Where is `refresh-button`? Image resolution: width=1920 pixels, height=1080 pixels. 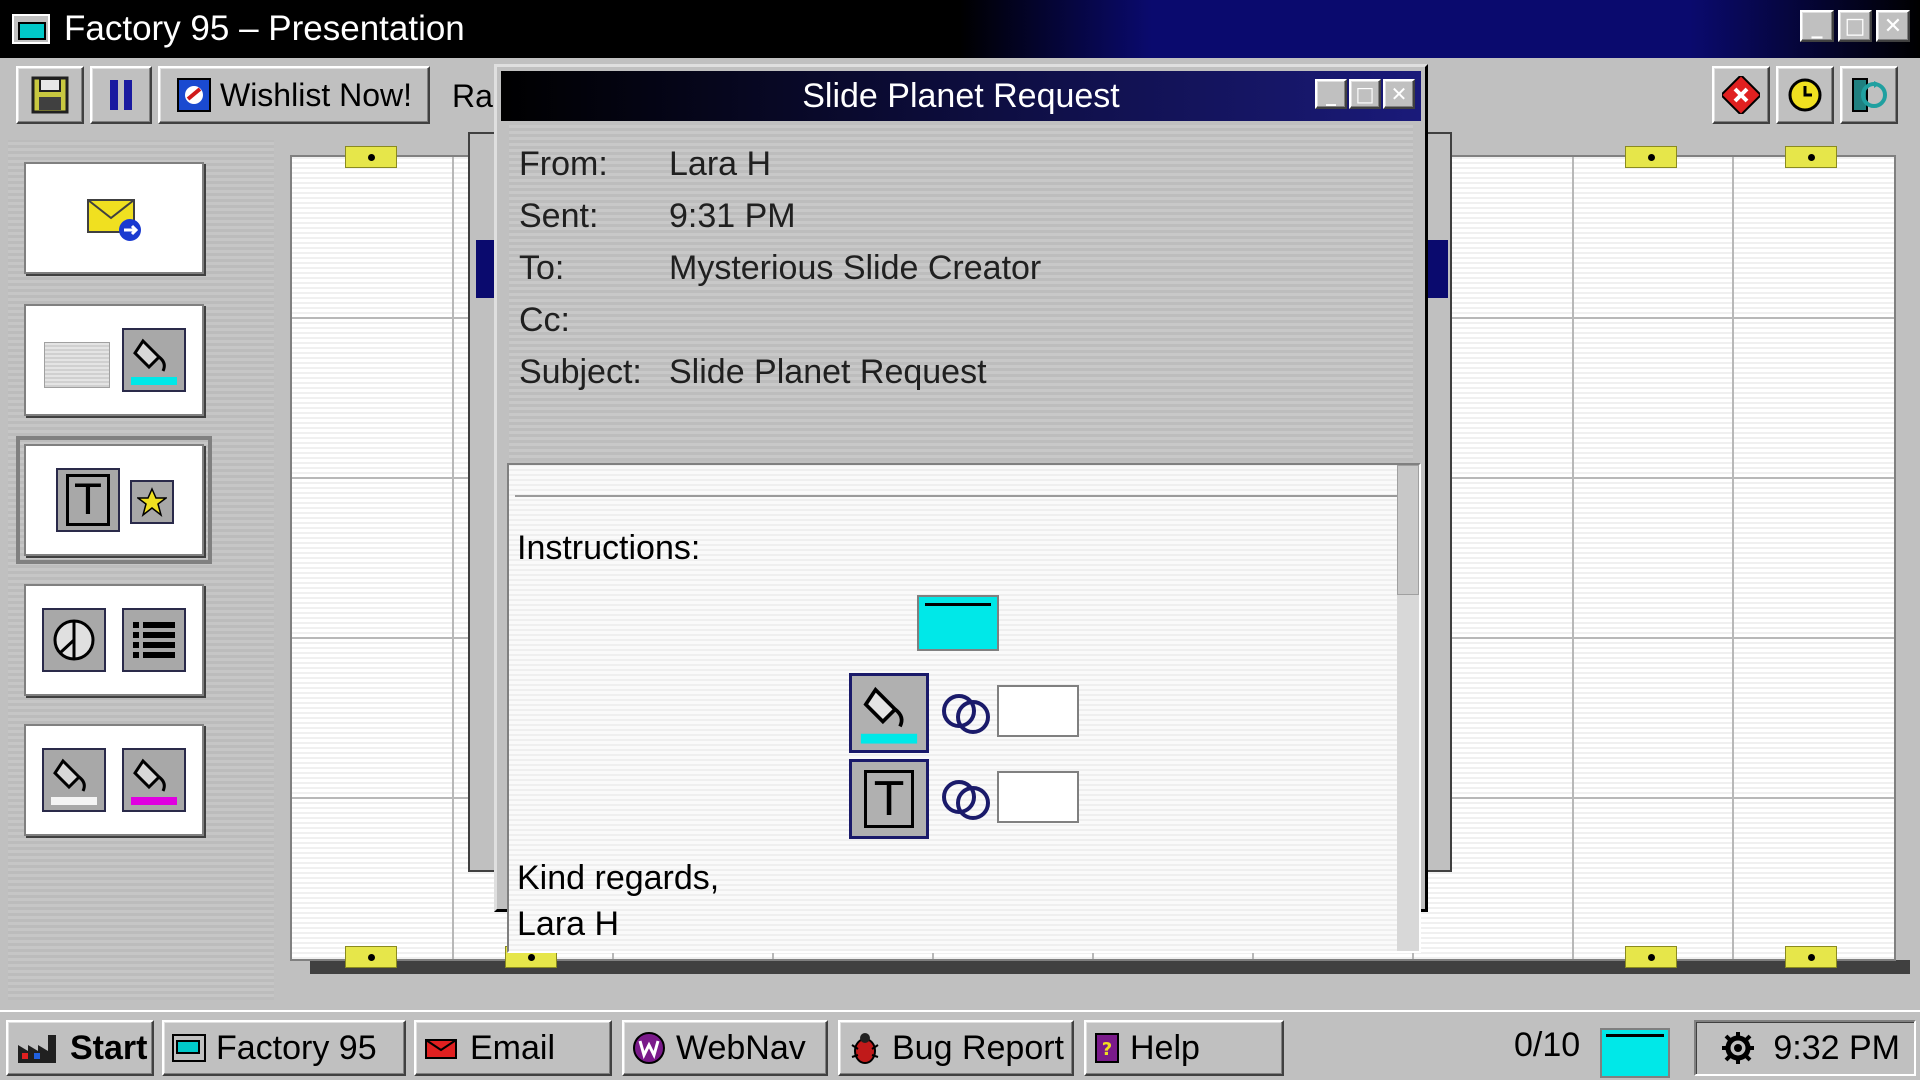 refresh-button is located at coordinates (1869, 95).